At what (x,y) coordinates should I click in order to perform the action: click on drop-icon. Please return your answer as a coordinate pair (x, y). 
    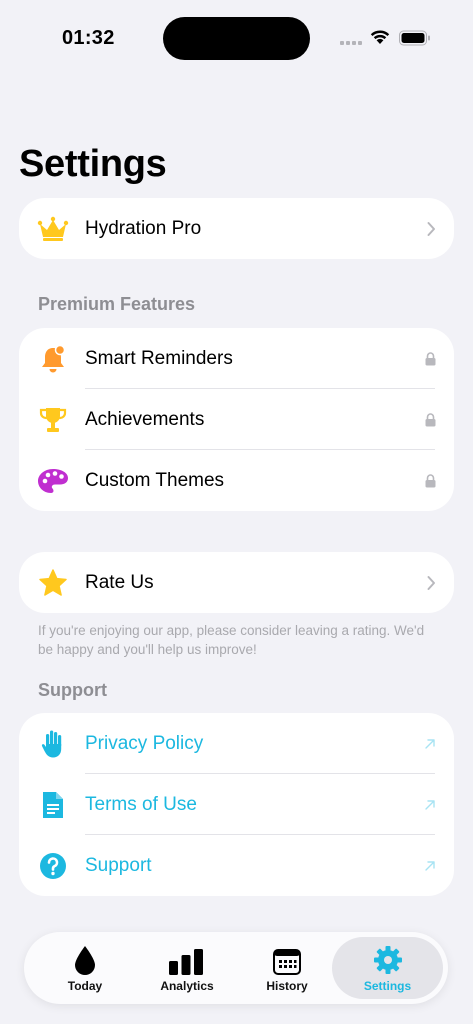
    Looking at the image, I should click on (85, 959).